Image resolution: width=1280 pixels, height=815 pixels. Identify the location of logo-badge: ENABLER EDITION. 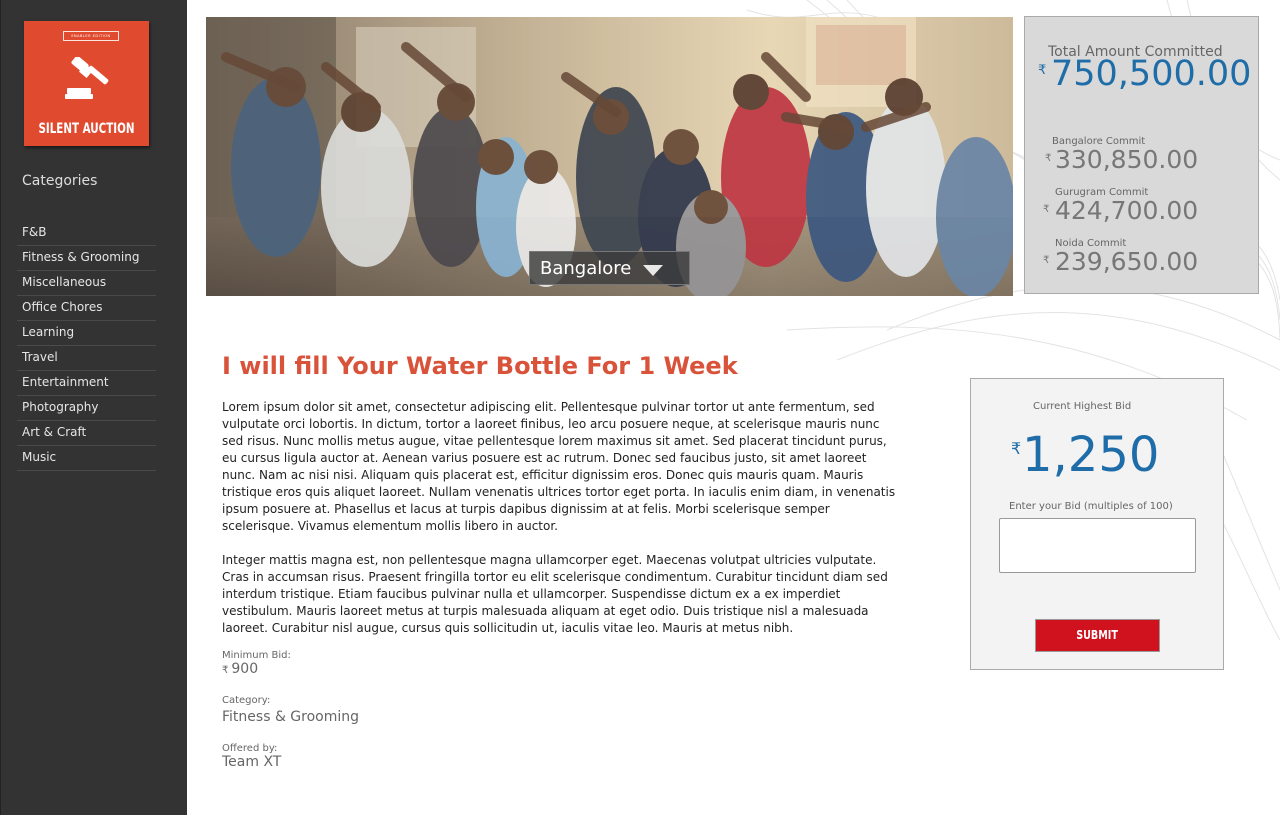
(91, 36).